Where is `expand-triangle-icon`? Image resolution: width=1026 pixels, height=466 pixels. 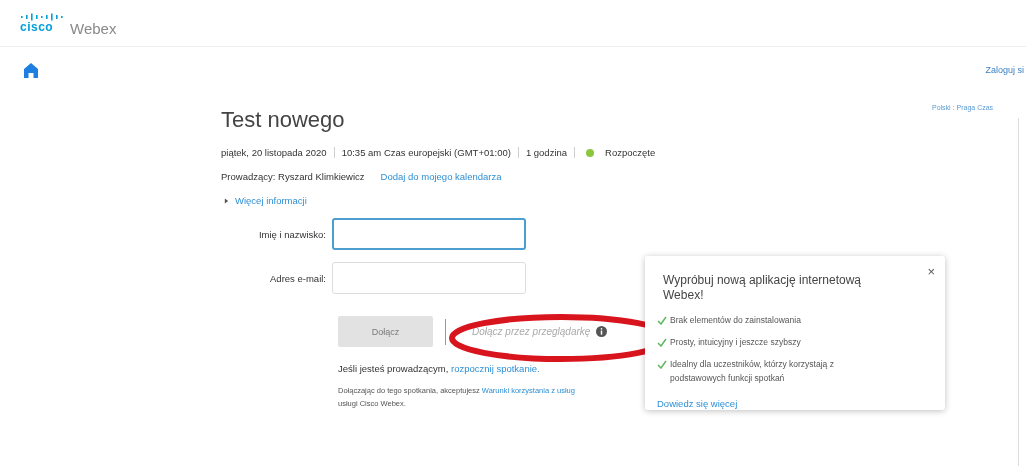
expand-triangle-icon is located at coordinates (226, 200).